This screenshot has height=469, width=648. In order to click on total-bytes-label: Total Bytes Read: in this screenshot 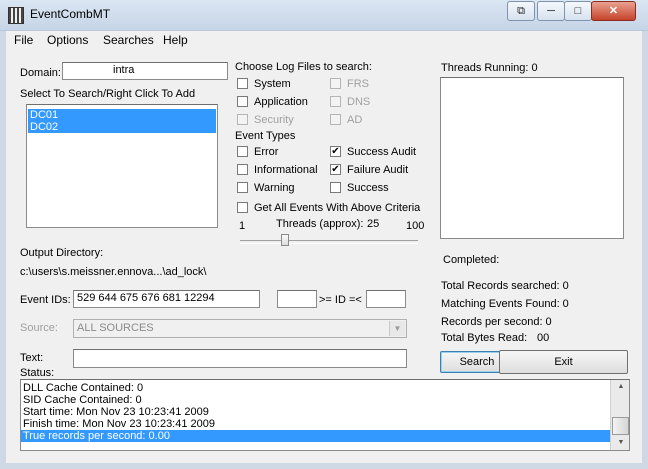, I will do `click(484, 338)`.